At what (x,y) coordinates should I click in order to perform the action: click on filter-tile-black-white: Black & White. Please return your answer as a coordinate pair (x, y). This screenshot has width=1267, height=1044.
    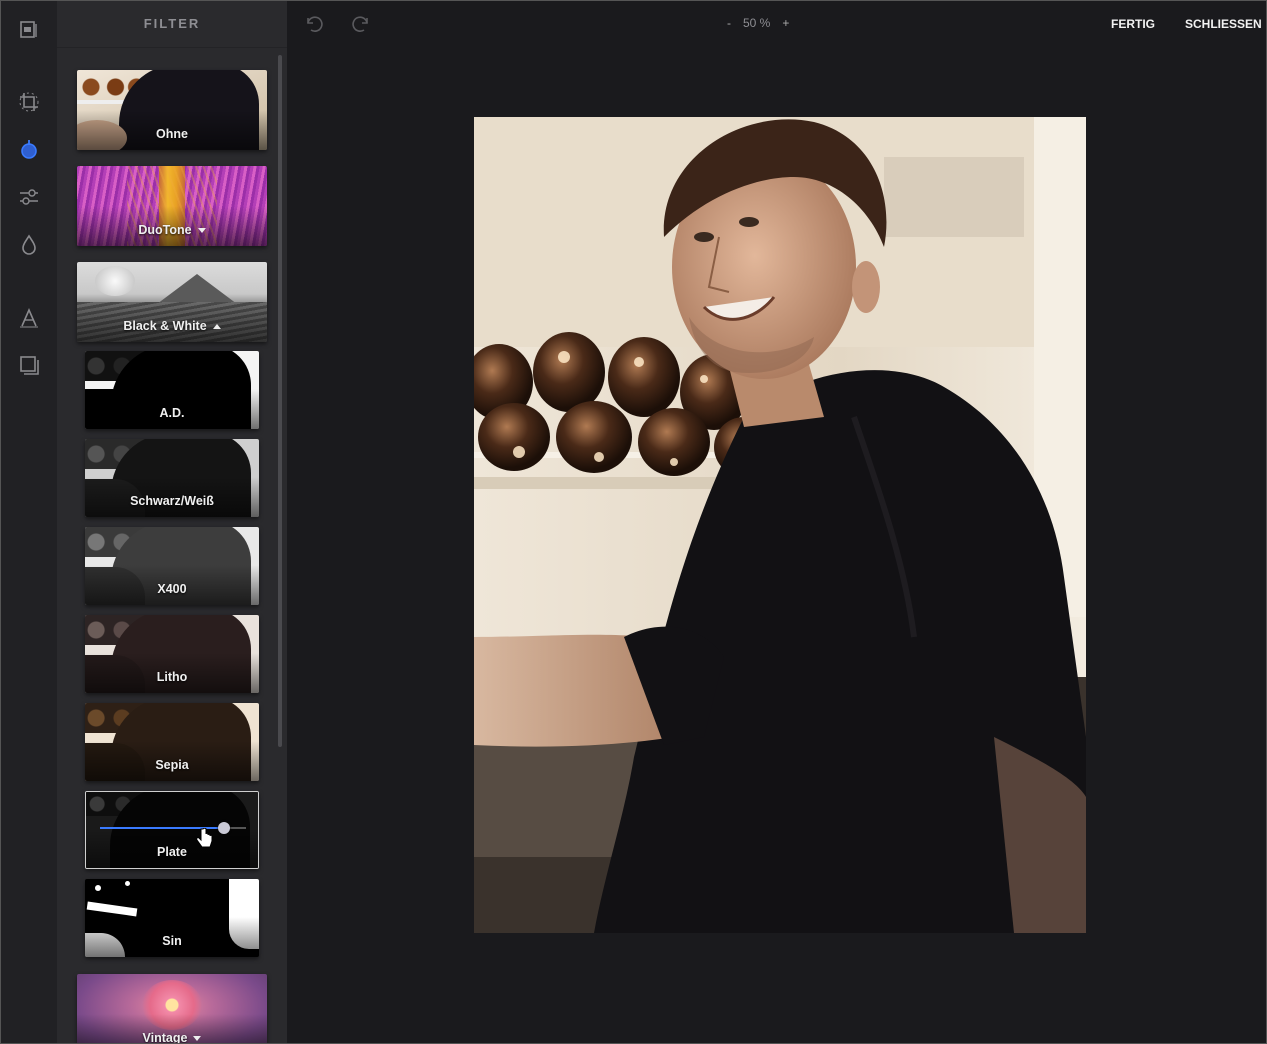
    Looking at the image, I should click on (172, 302).